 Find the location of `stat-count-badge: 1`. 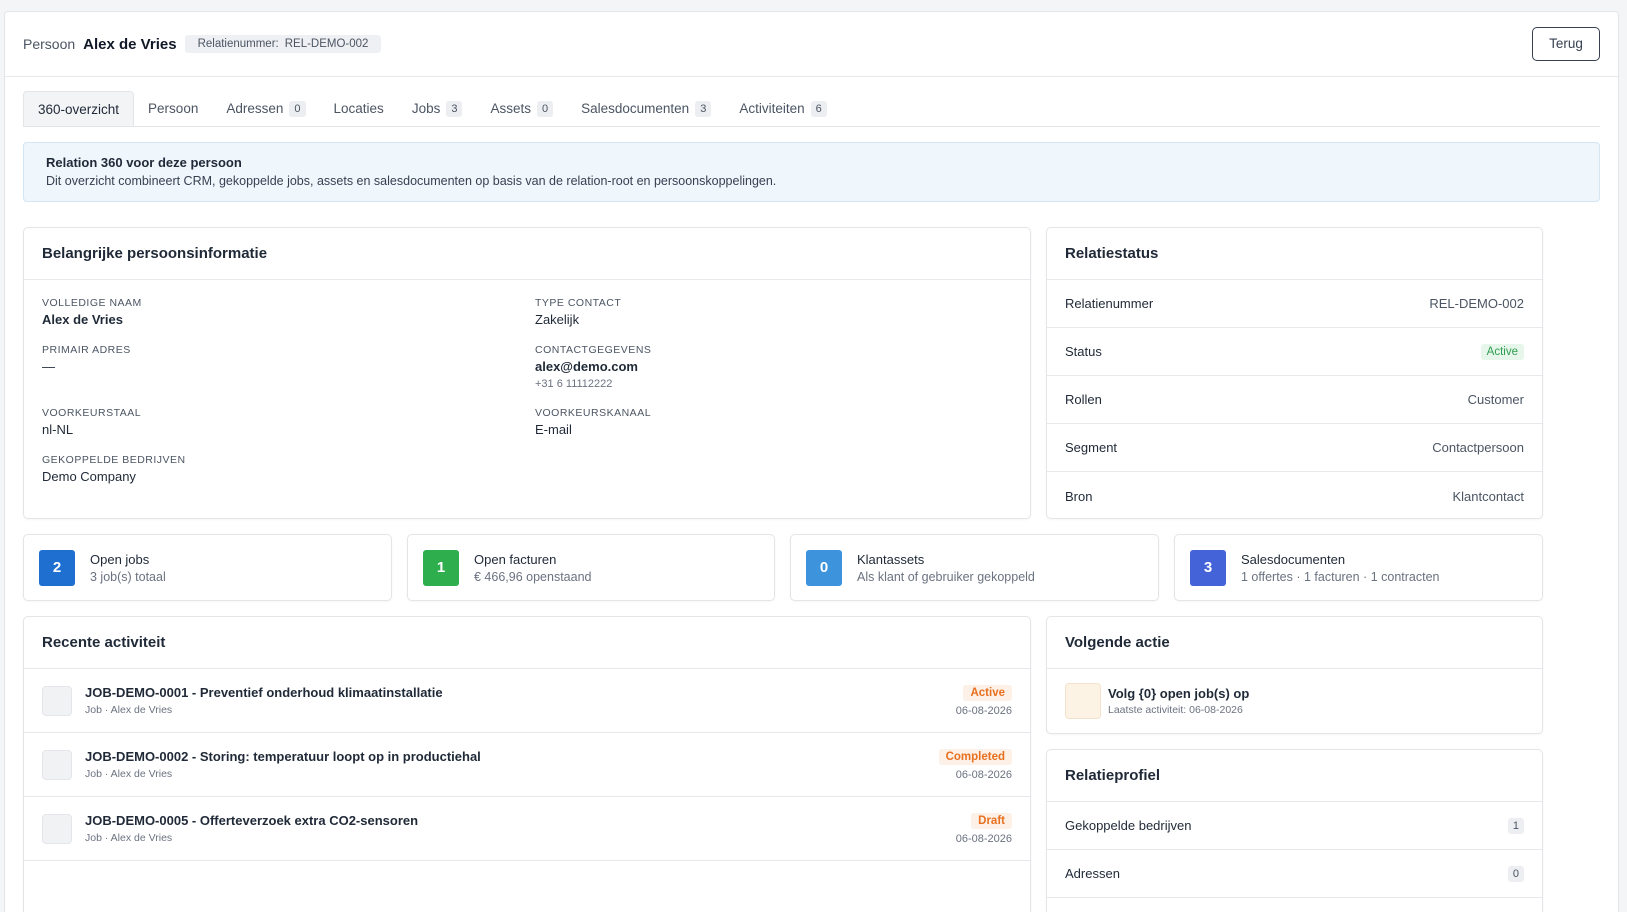

stat-count-badge: 1 is located at coordinates (441, 567).